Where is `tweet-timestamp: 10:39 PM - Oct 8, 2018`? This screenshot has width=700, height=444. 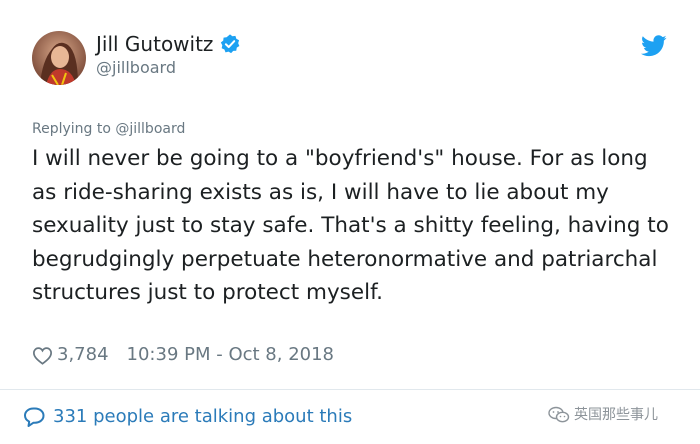 tweet-timestamp: 10:39 PM - Oct 8, 2018 is located at coordinates (230, 355).